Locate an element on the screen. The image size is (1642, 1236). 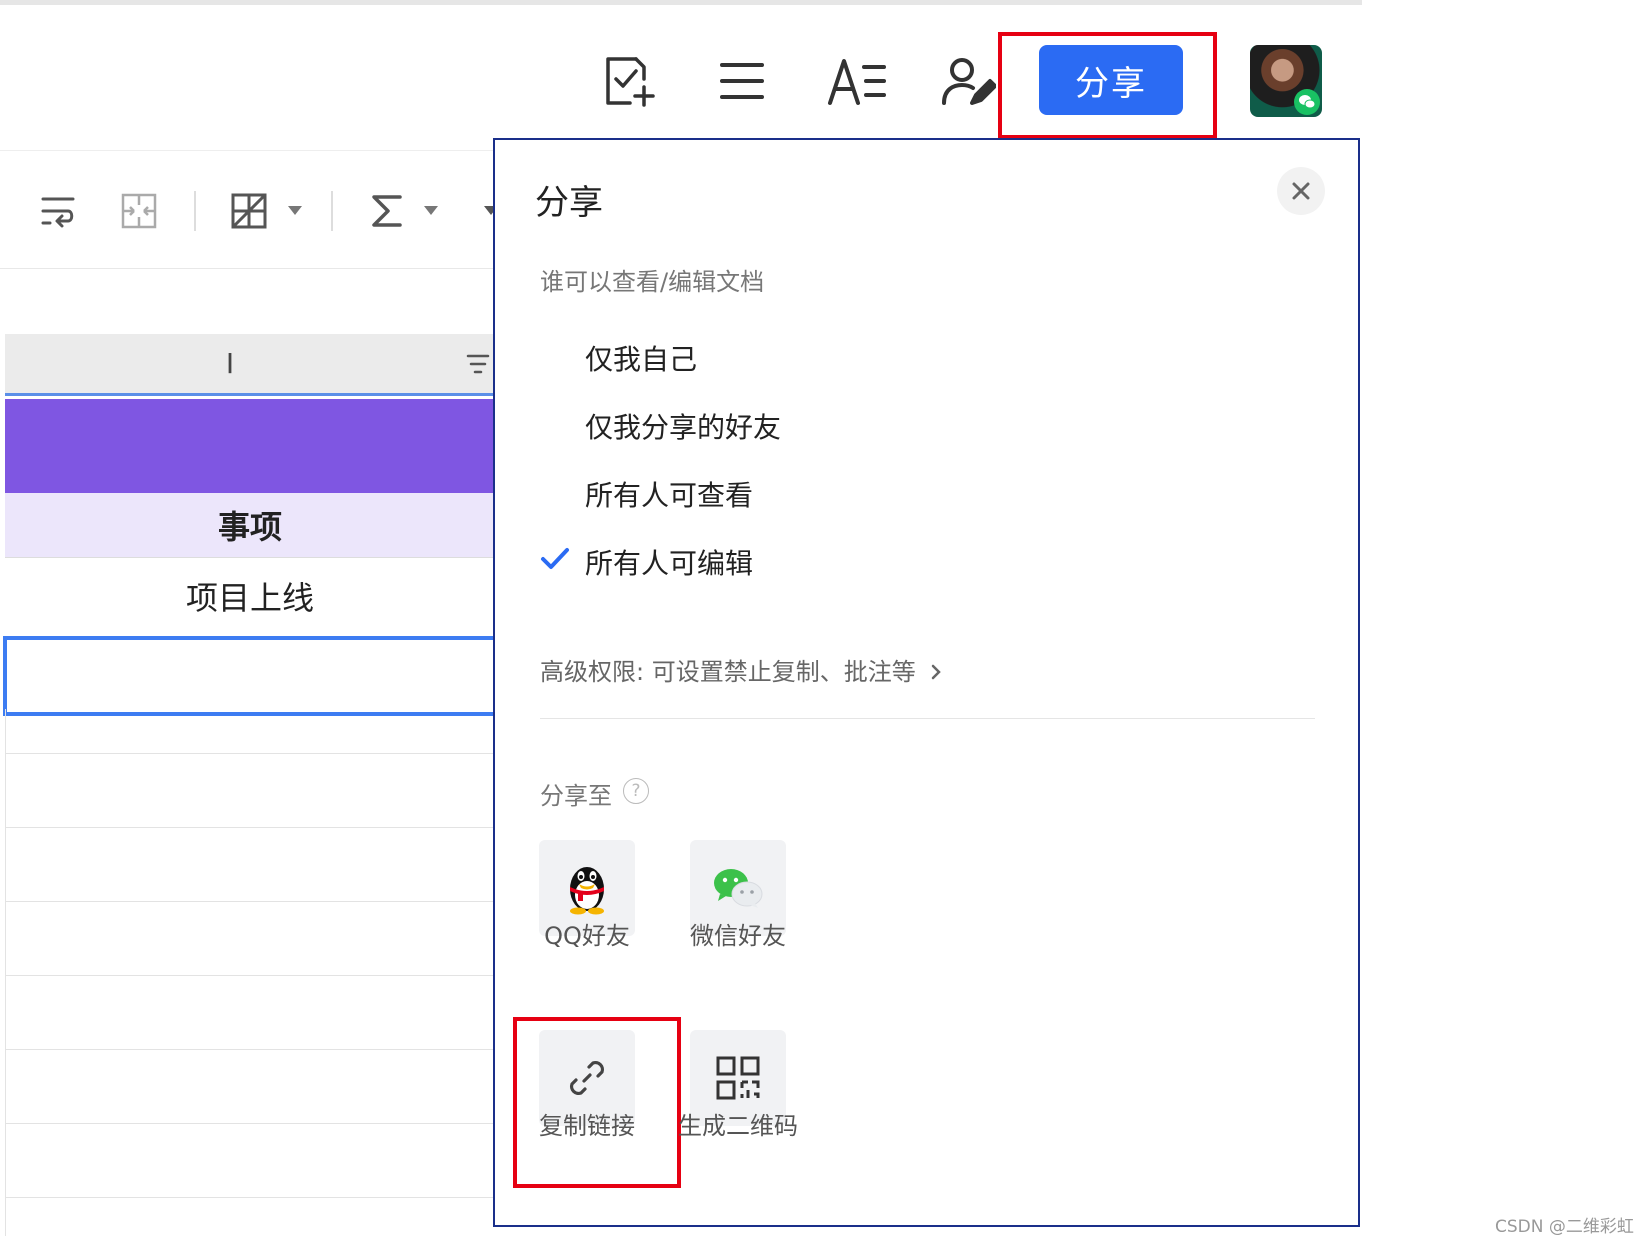
permission-option-label: 所有人可查看 is located at coordinates (669, 495).